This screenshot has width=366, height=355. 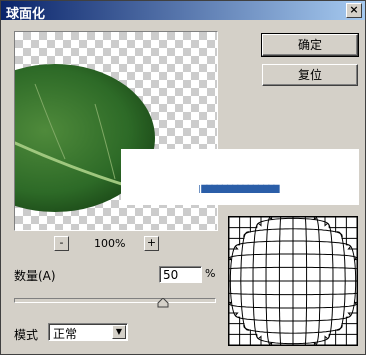 I want to click on close-button: ×, so click(x=354, y=10).